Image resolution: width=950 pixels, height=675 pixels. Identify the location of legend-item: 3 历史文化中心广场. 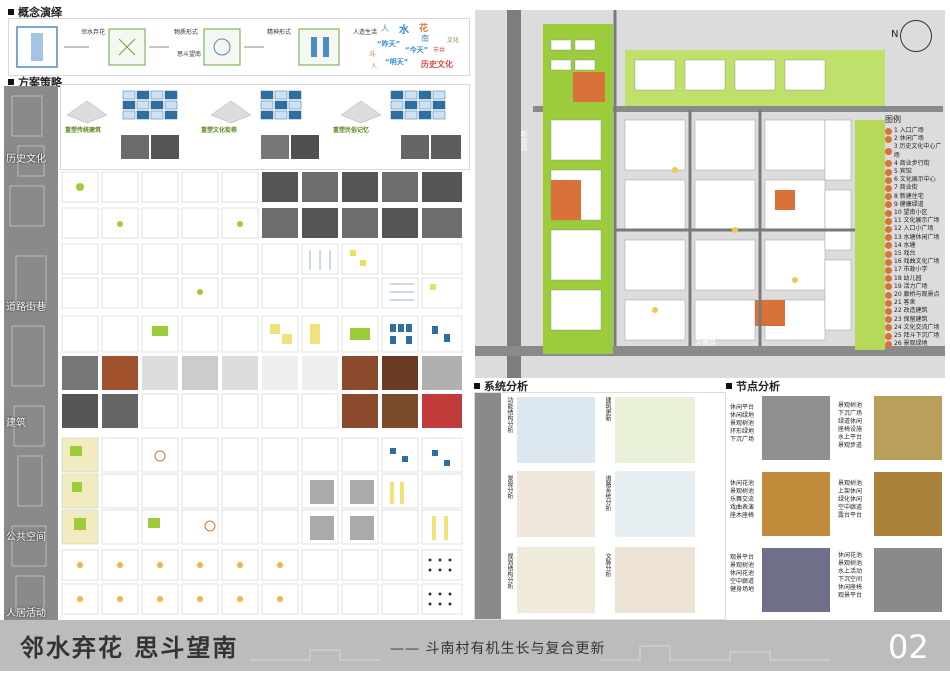
(915, 151).